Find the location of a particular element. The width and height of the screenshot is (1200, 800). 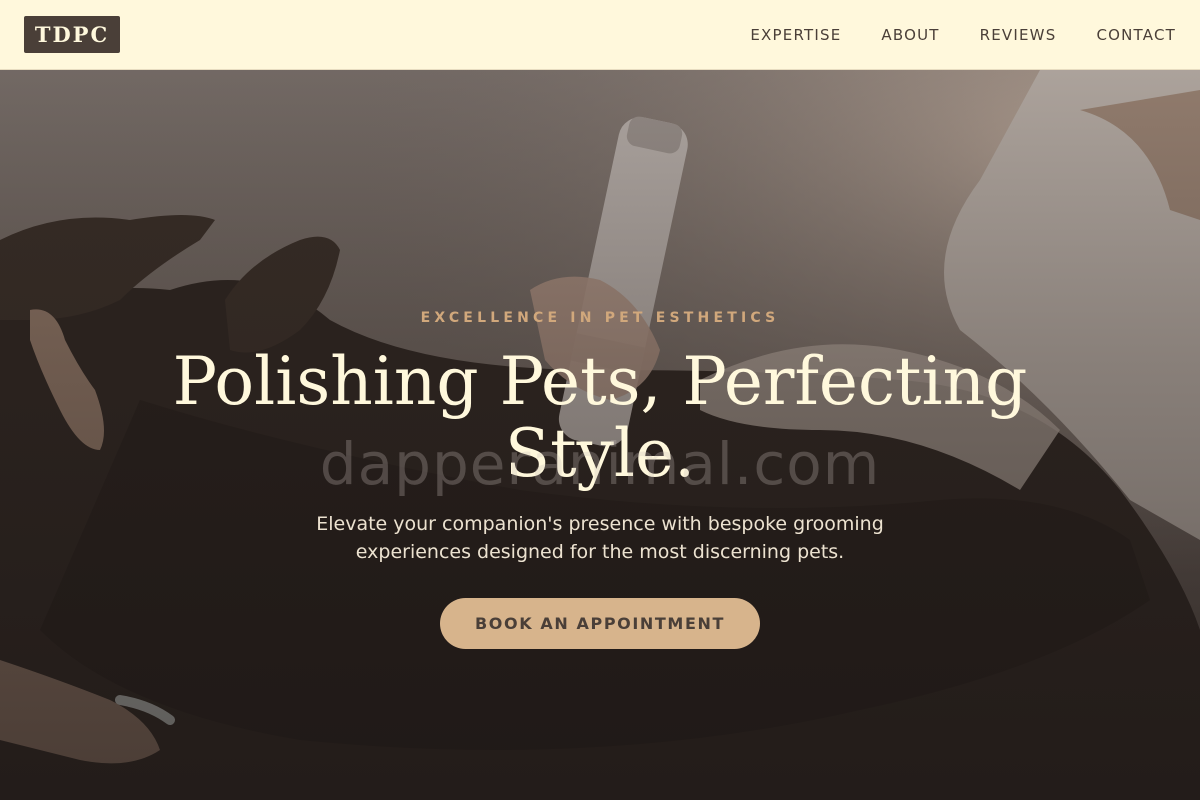

nav-link-reviews: REVIEWS is located at coordinates (1018, 35).